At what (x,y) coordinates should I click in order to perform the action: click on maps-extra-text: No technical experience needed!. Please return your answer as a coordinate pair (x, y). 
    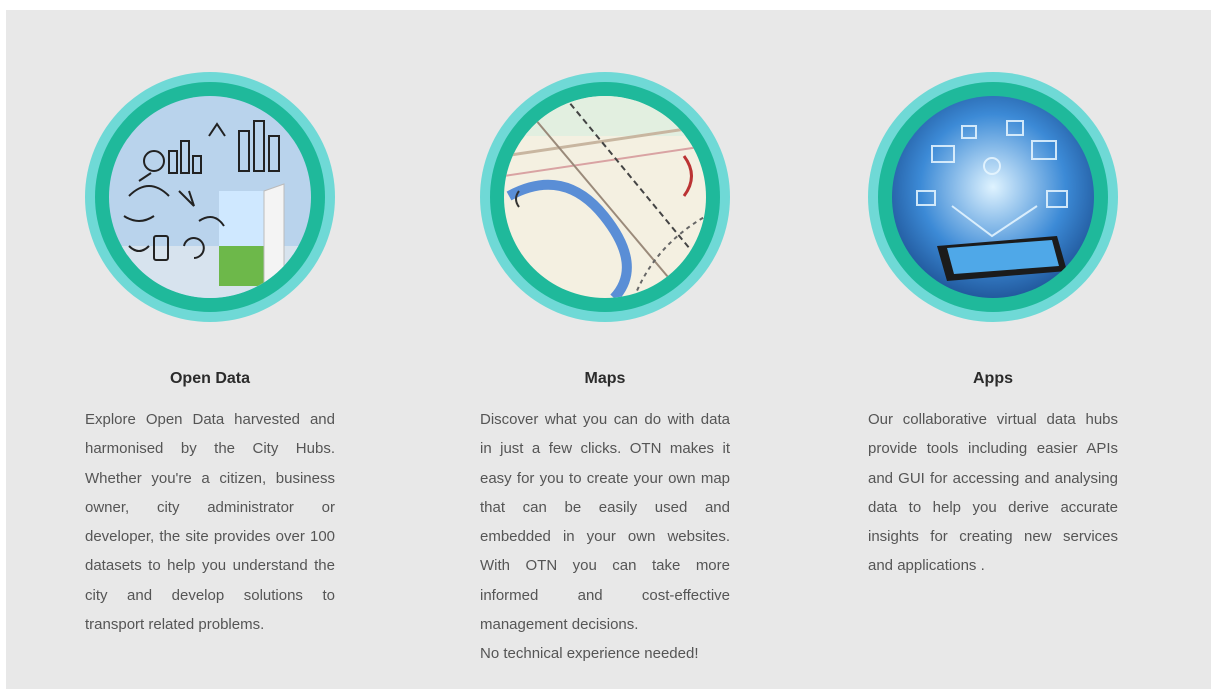
    Looking at the image, I should click on (589, 654).